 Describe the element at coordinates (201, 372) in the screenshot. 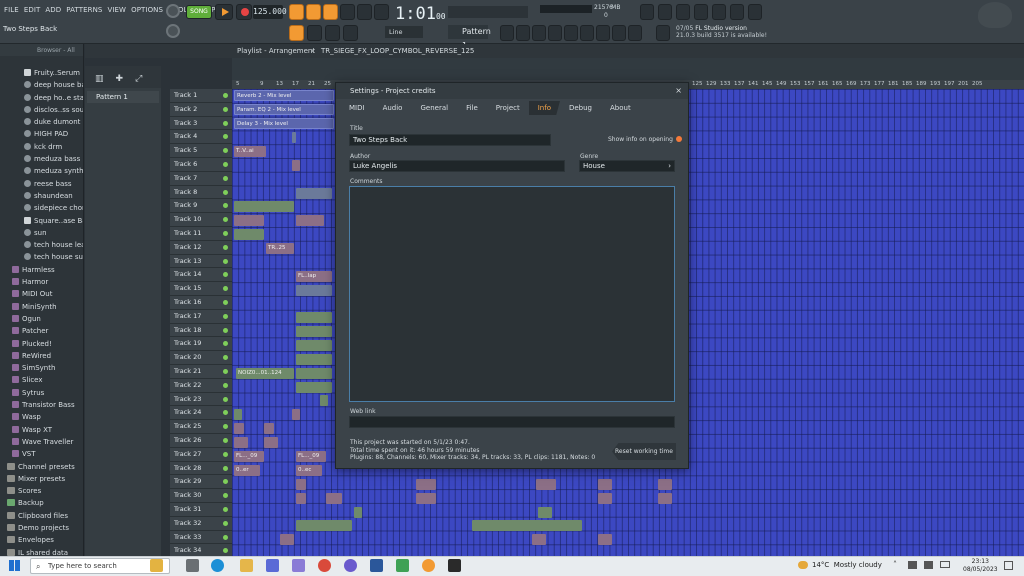

I see `track-header: Track 21` at that location.